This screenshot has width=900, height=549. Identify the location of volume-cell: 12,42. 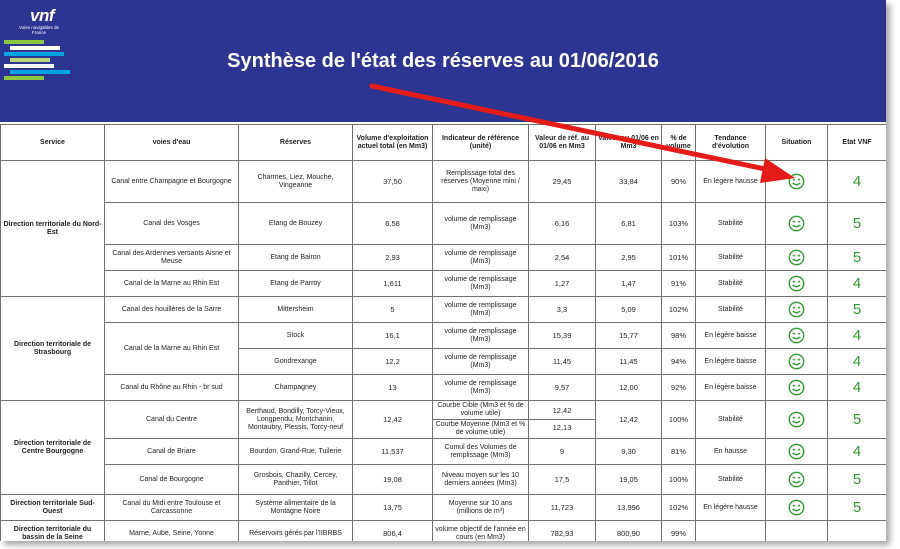
(392, 419).